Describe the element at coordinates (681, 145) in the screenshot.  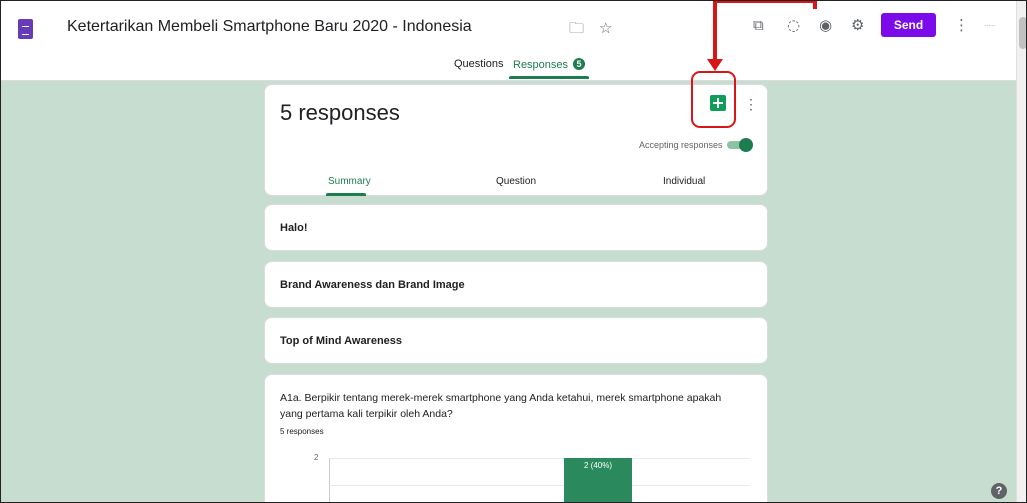
I see `accepting-responses-label: Accepting responses` at that location.